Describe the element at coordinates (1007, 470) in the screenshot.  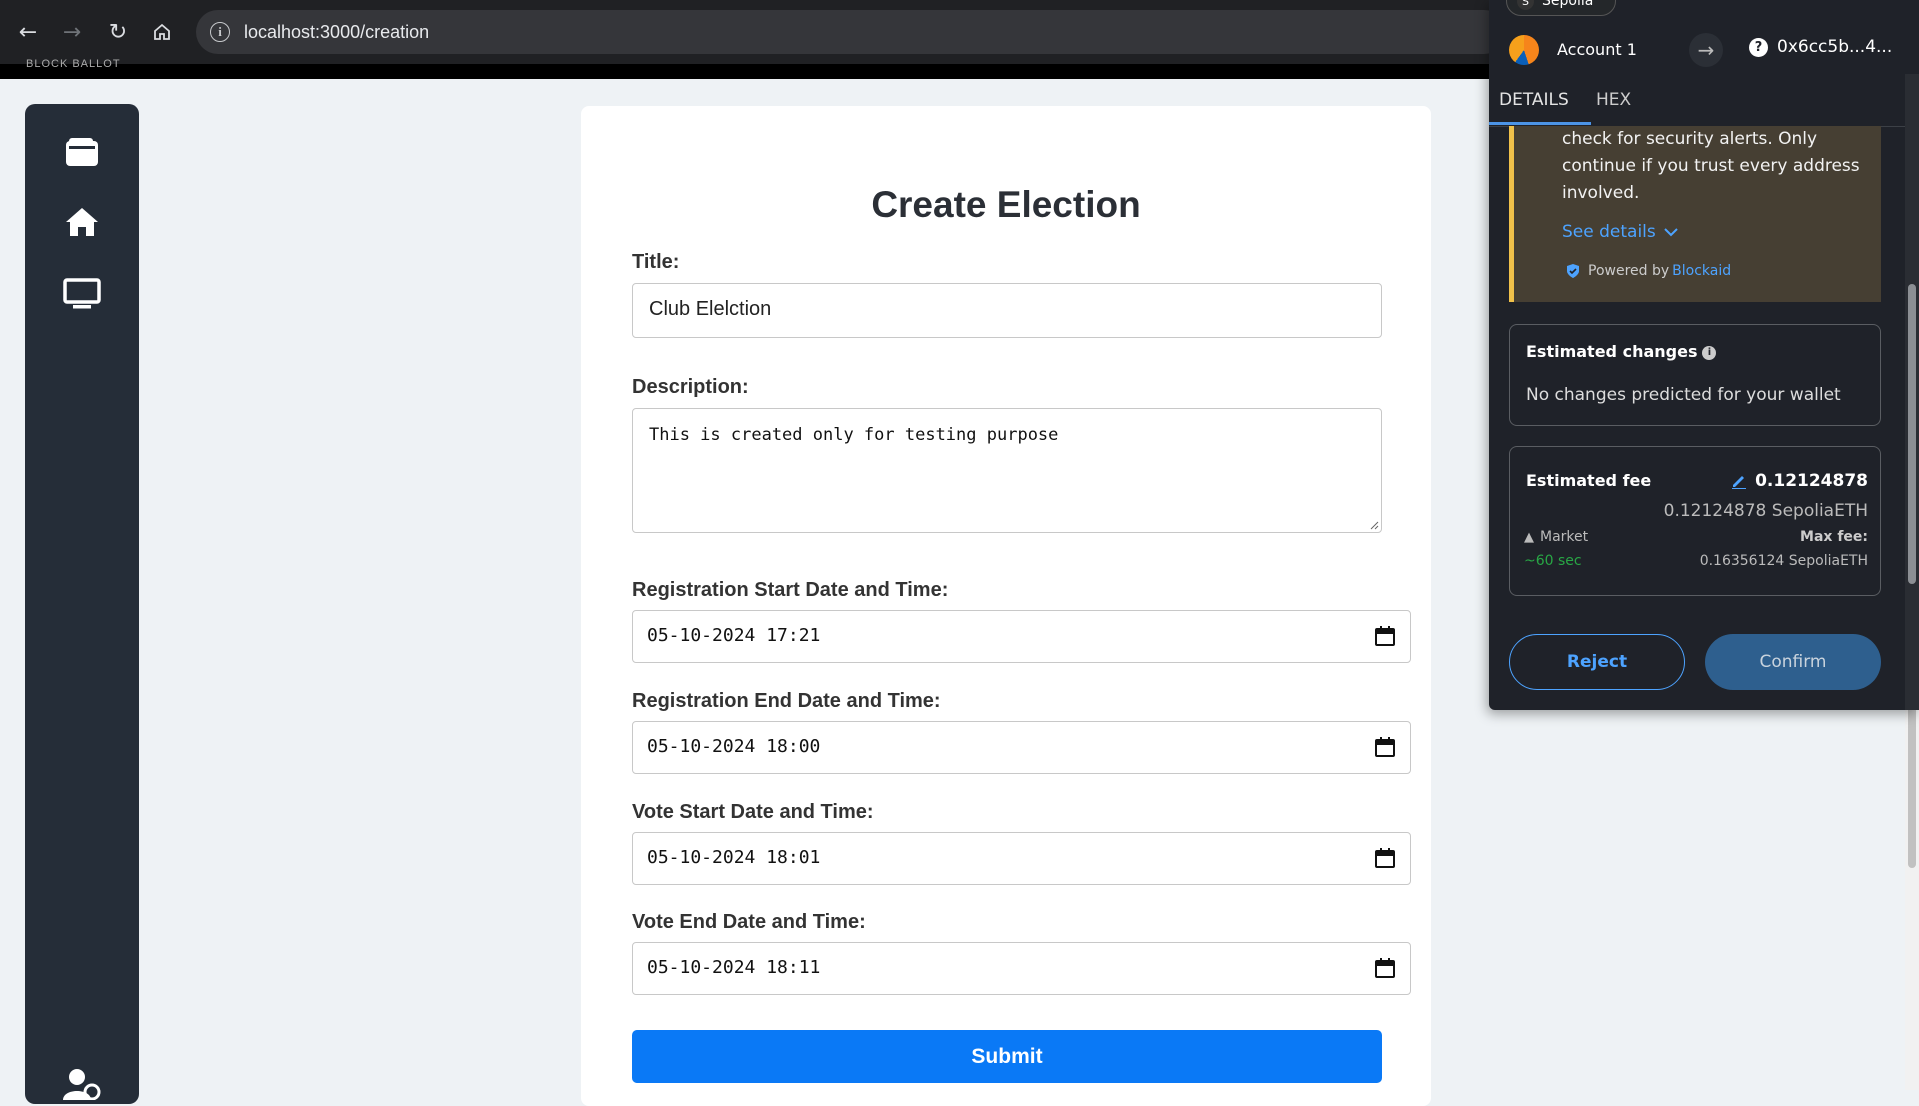
I see `description-textarea: This is created only for testing purpose` at that location.